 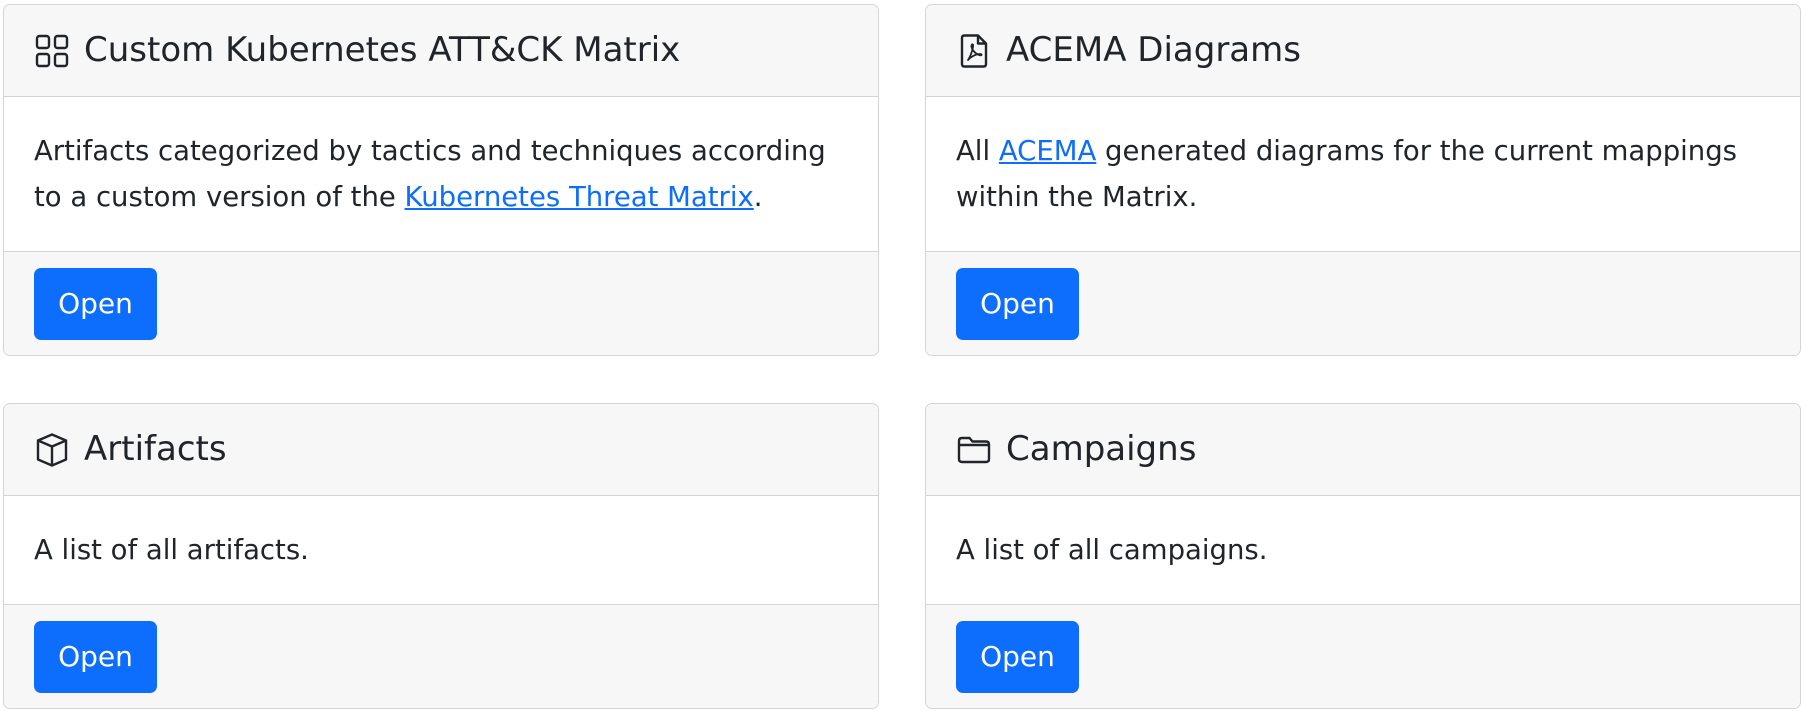 What do you see at coordinates (1017, 656) in the screenshot?
I see `open-campaigns-button: Open` at bounding box center [1017, 656].